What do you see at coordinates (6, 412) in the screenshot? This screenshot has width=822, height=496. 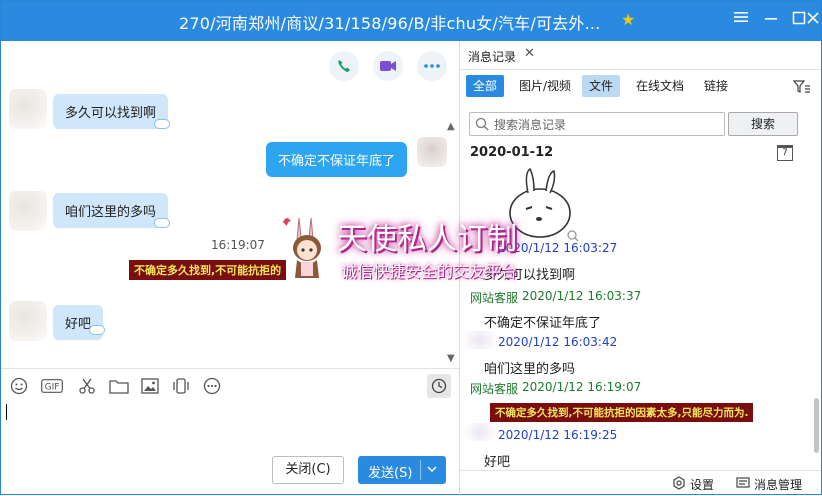 I see `text-caret` at bounding box center [6, 412].